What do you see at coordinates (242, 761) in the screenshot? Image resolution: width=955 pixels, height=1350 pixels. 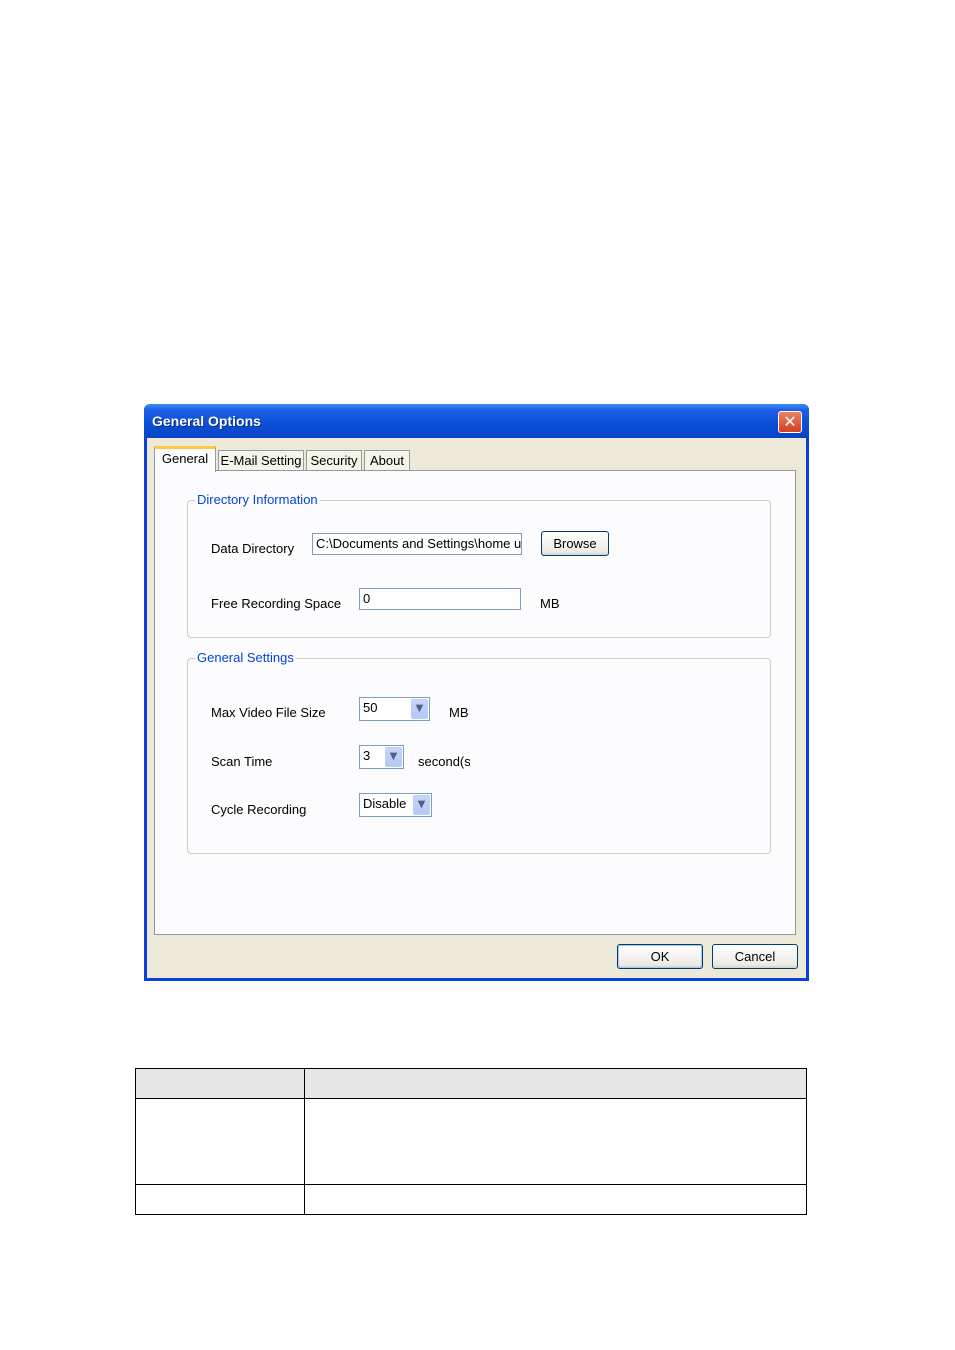 I see `scan-time-label: Scan Time` at bounding box center [242, 761].